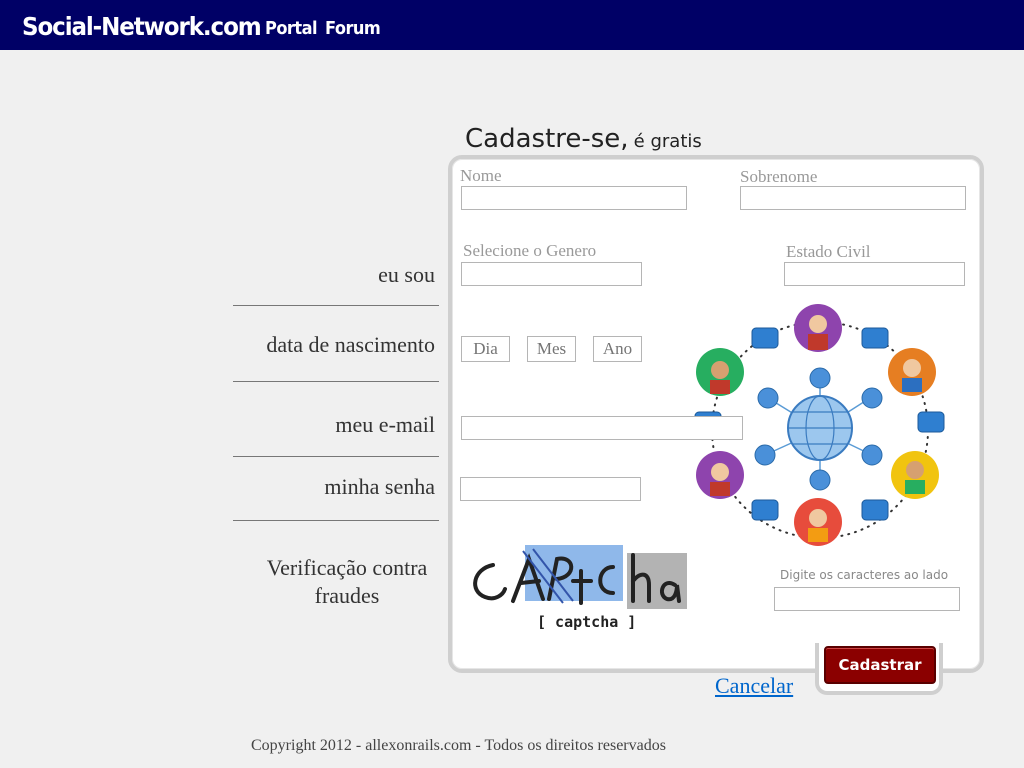 This screenshot has width=1024, height=768. I want to click on label-verificacao: Verificação contra fraudes, so click(347, 581).